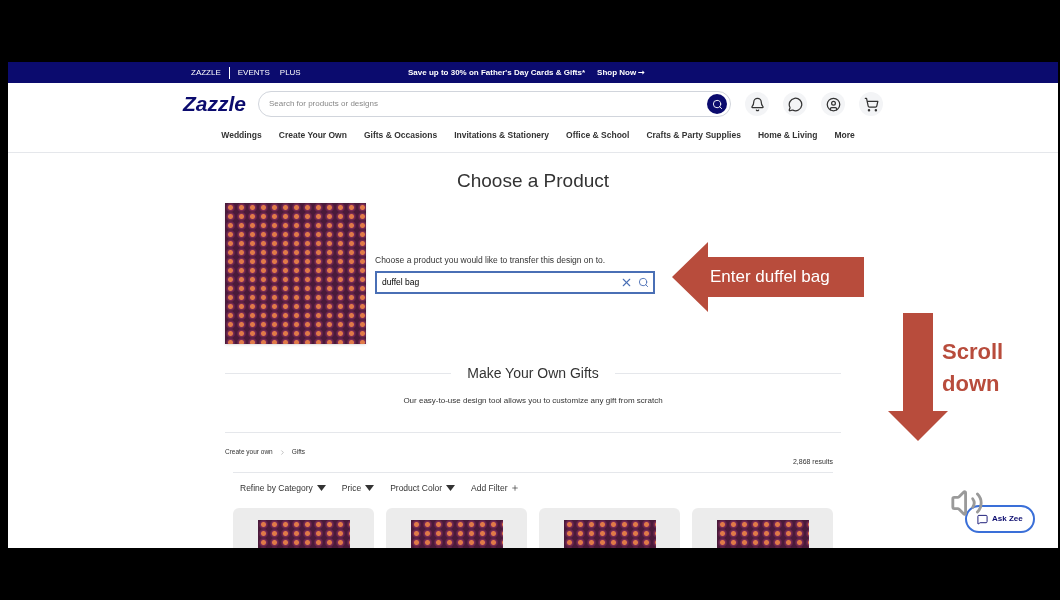 The height and width of the screenshot is (600, 1060). Describe the element at coordinates (770, 277) in the screenshot. I see `annotation-text: Enter duffel bag` at that location.